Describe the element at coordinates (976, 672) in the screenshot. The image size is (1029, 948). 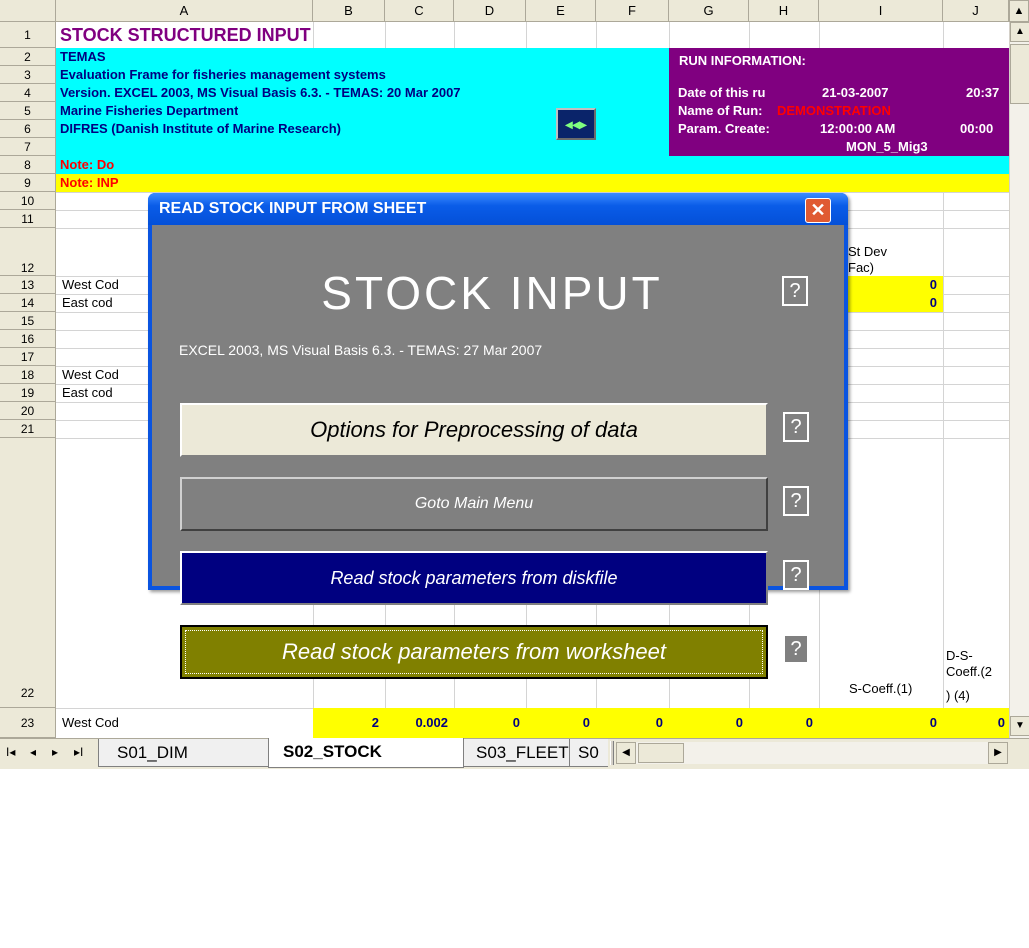
I see `row22-j-header-2: Coeff.(2` at that location.